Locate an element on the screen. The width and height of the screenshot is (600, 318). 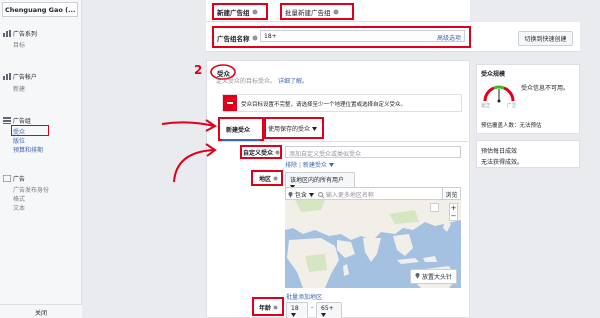
switch-quick-create-button: 切换到快速创建 is located at coordinates (545, 38).